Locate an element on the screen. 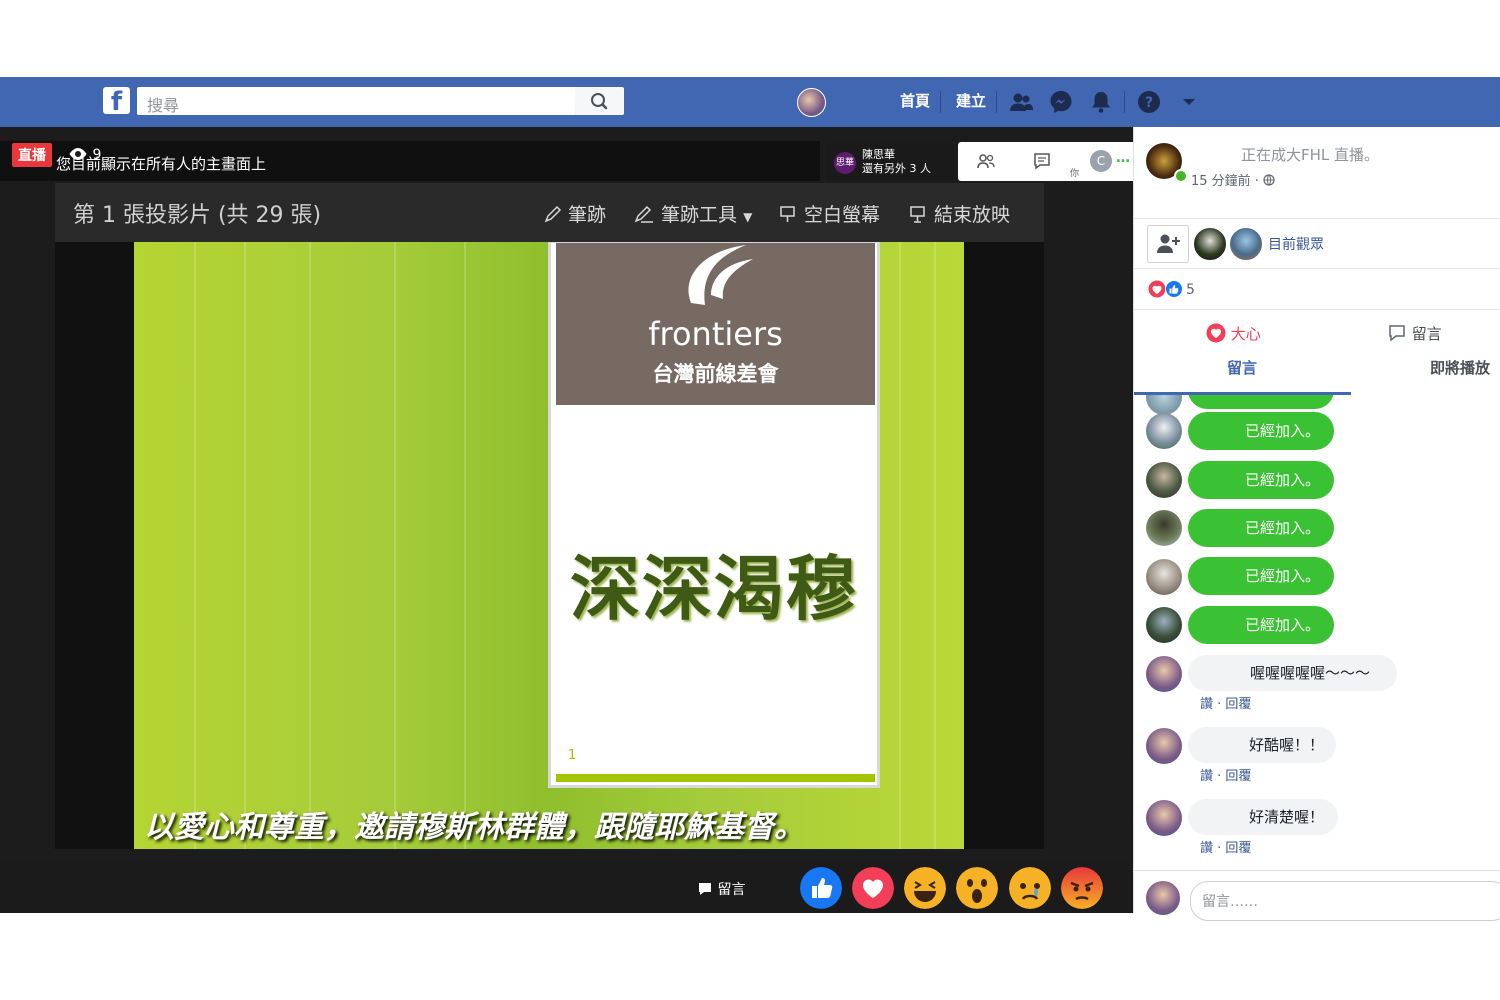 The height and width of the screenshot is (1000, 1500). like-reaction-icon is located at coordinates (821, 888).